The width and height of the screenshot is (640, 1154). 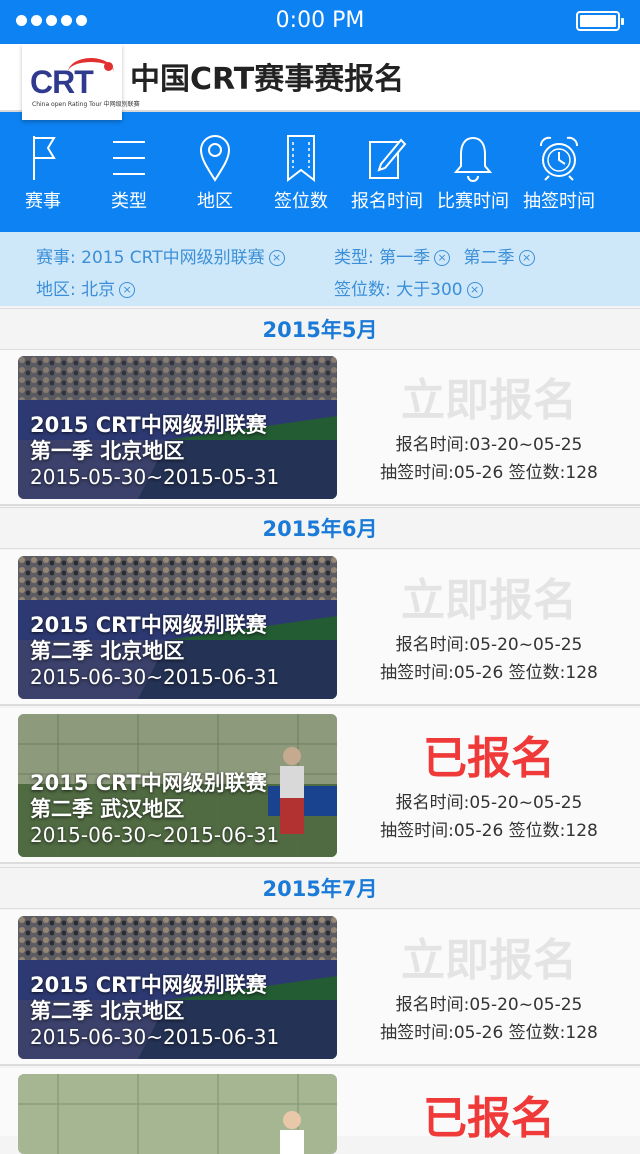 What do you see at coordinates (76, 290) in the screenshot?
I see `filter-chip-region-text: 地区: 北京` at bounding box center [76, 290].